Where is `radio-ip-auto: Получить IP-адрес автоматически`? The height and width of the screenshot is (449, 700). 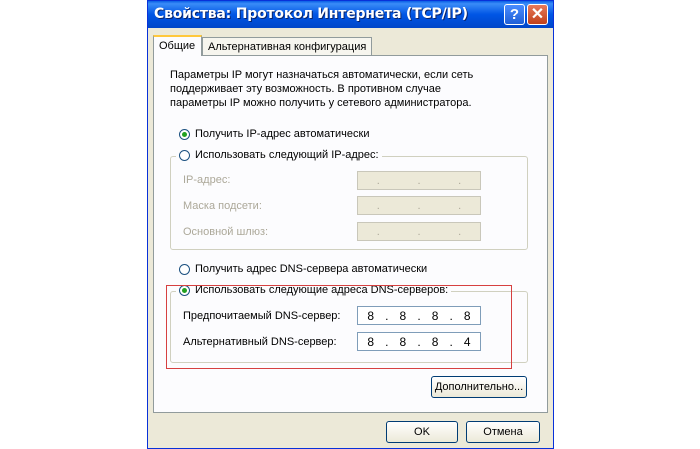 radio-ip-auto: Получить IP-адрес автоматически is located at coordinates (274, 134).